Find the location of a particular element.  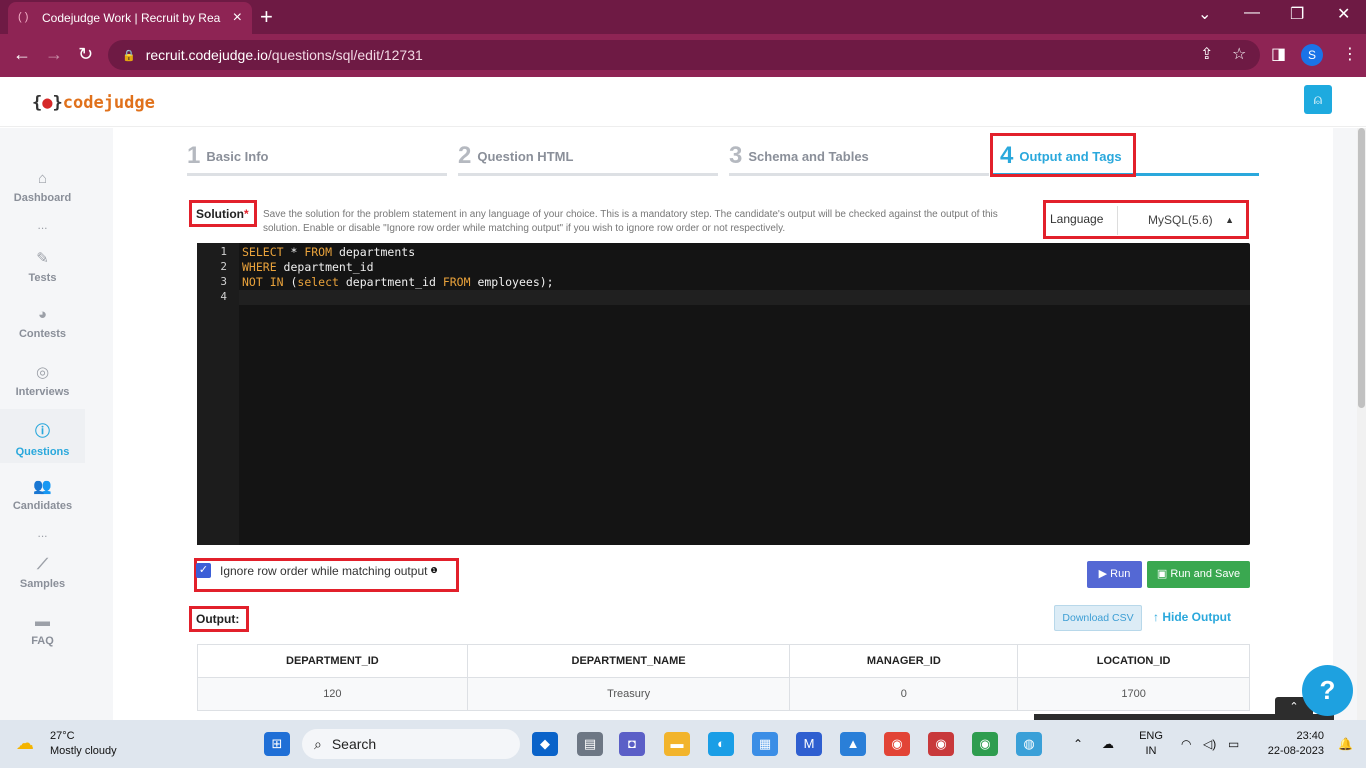

code-line-2: WHERE department_id is located at coordinates (308, 267).